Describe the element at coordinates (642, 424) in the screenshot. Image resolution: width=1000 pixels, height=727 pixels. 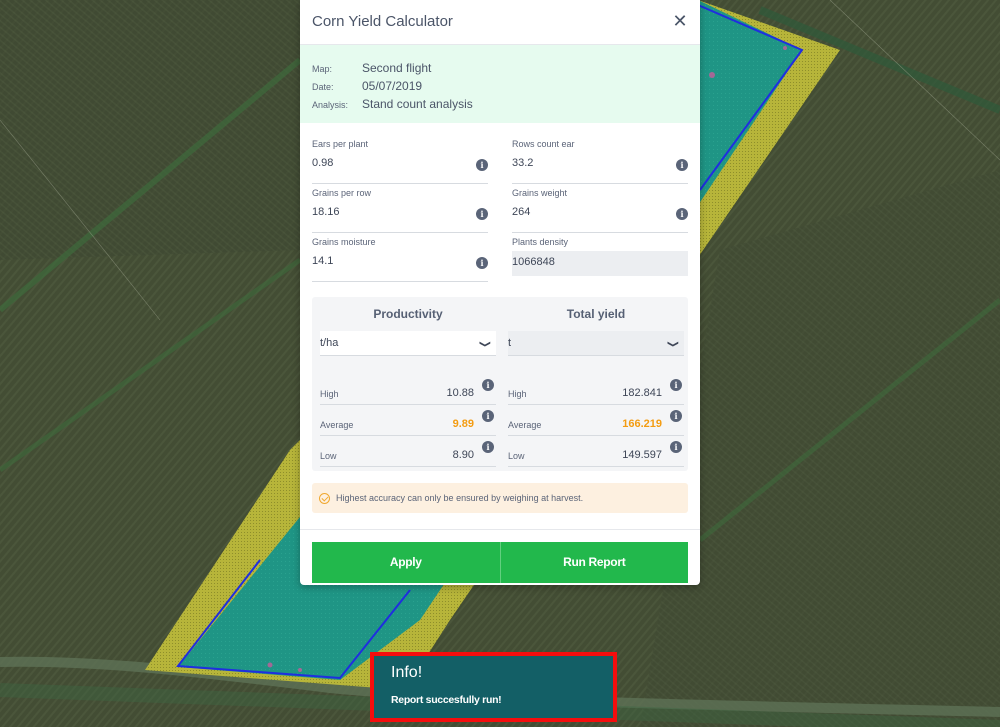
I see `row-value: 166.219` at that location.